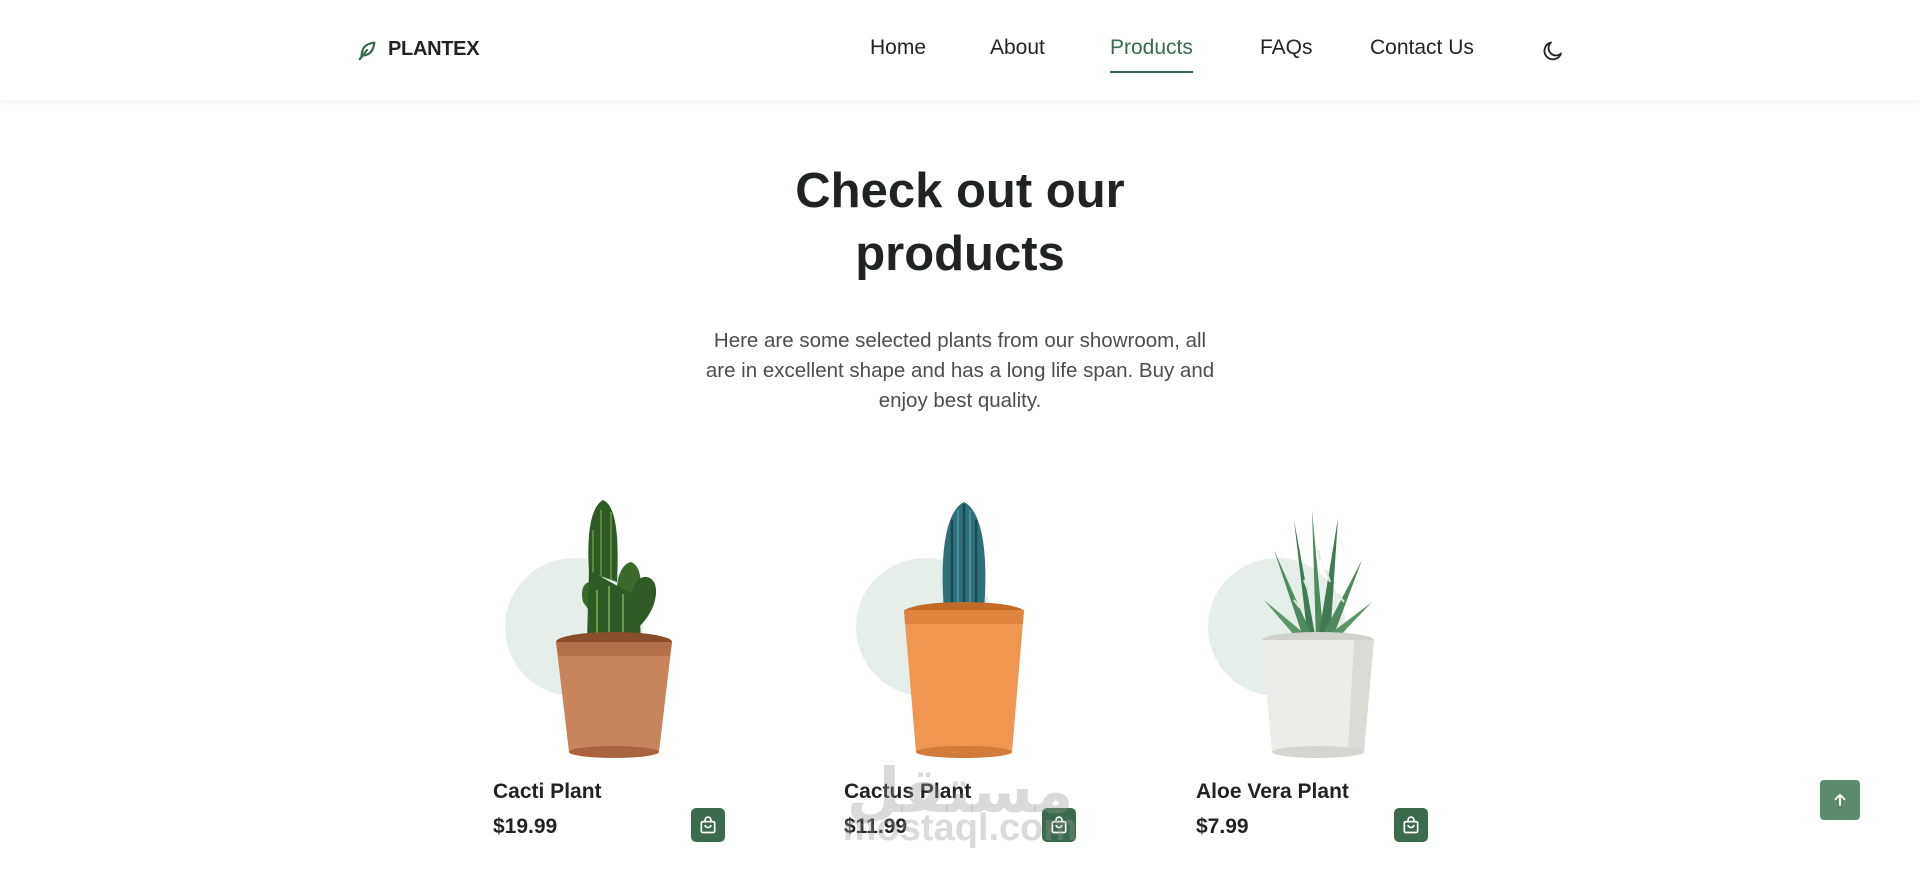  I want to click on cactus-green-image, so click(614, 629).